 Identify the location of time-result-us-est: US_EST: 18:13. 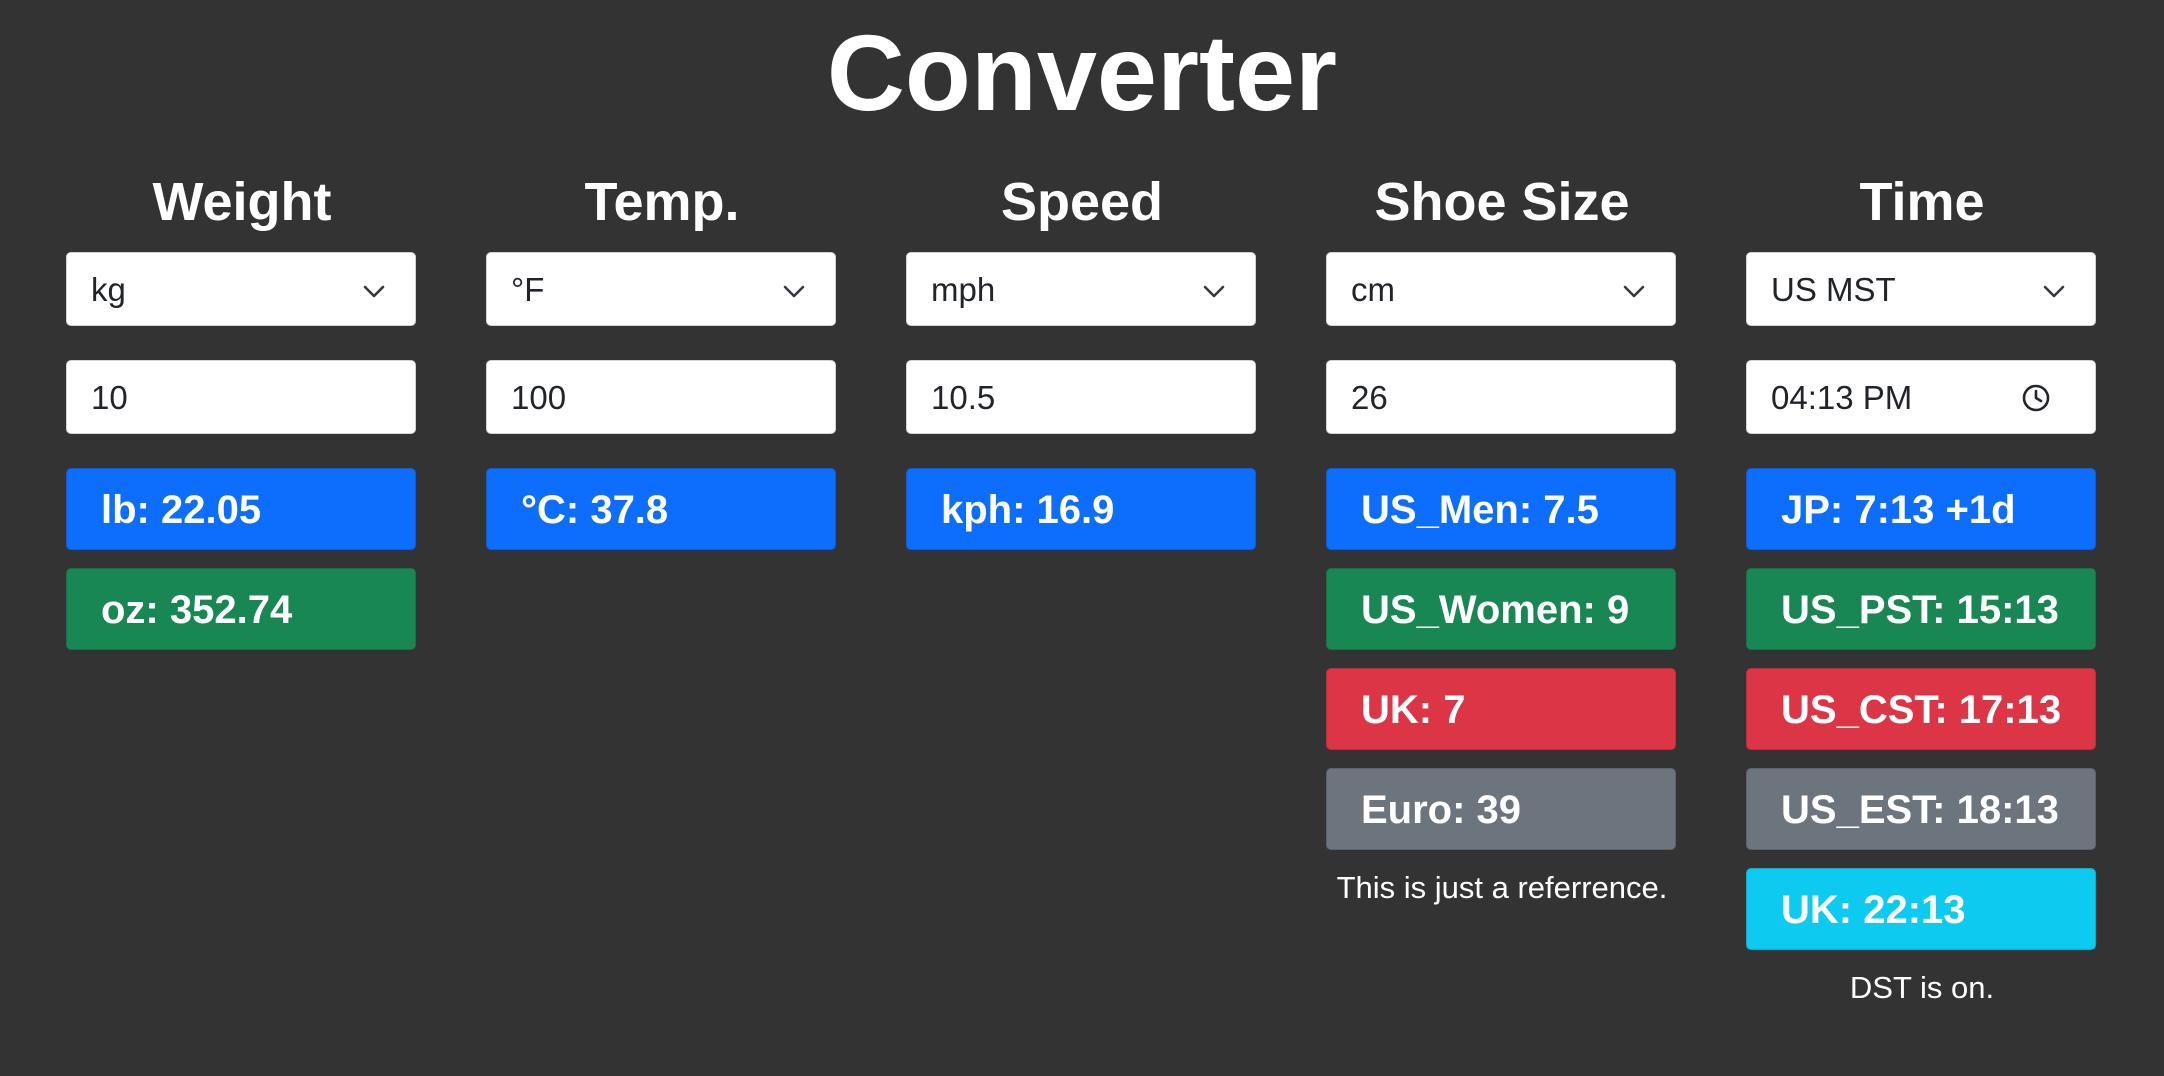
(1921, 809).